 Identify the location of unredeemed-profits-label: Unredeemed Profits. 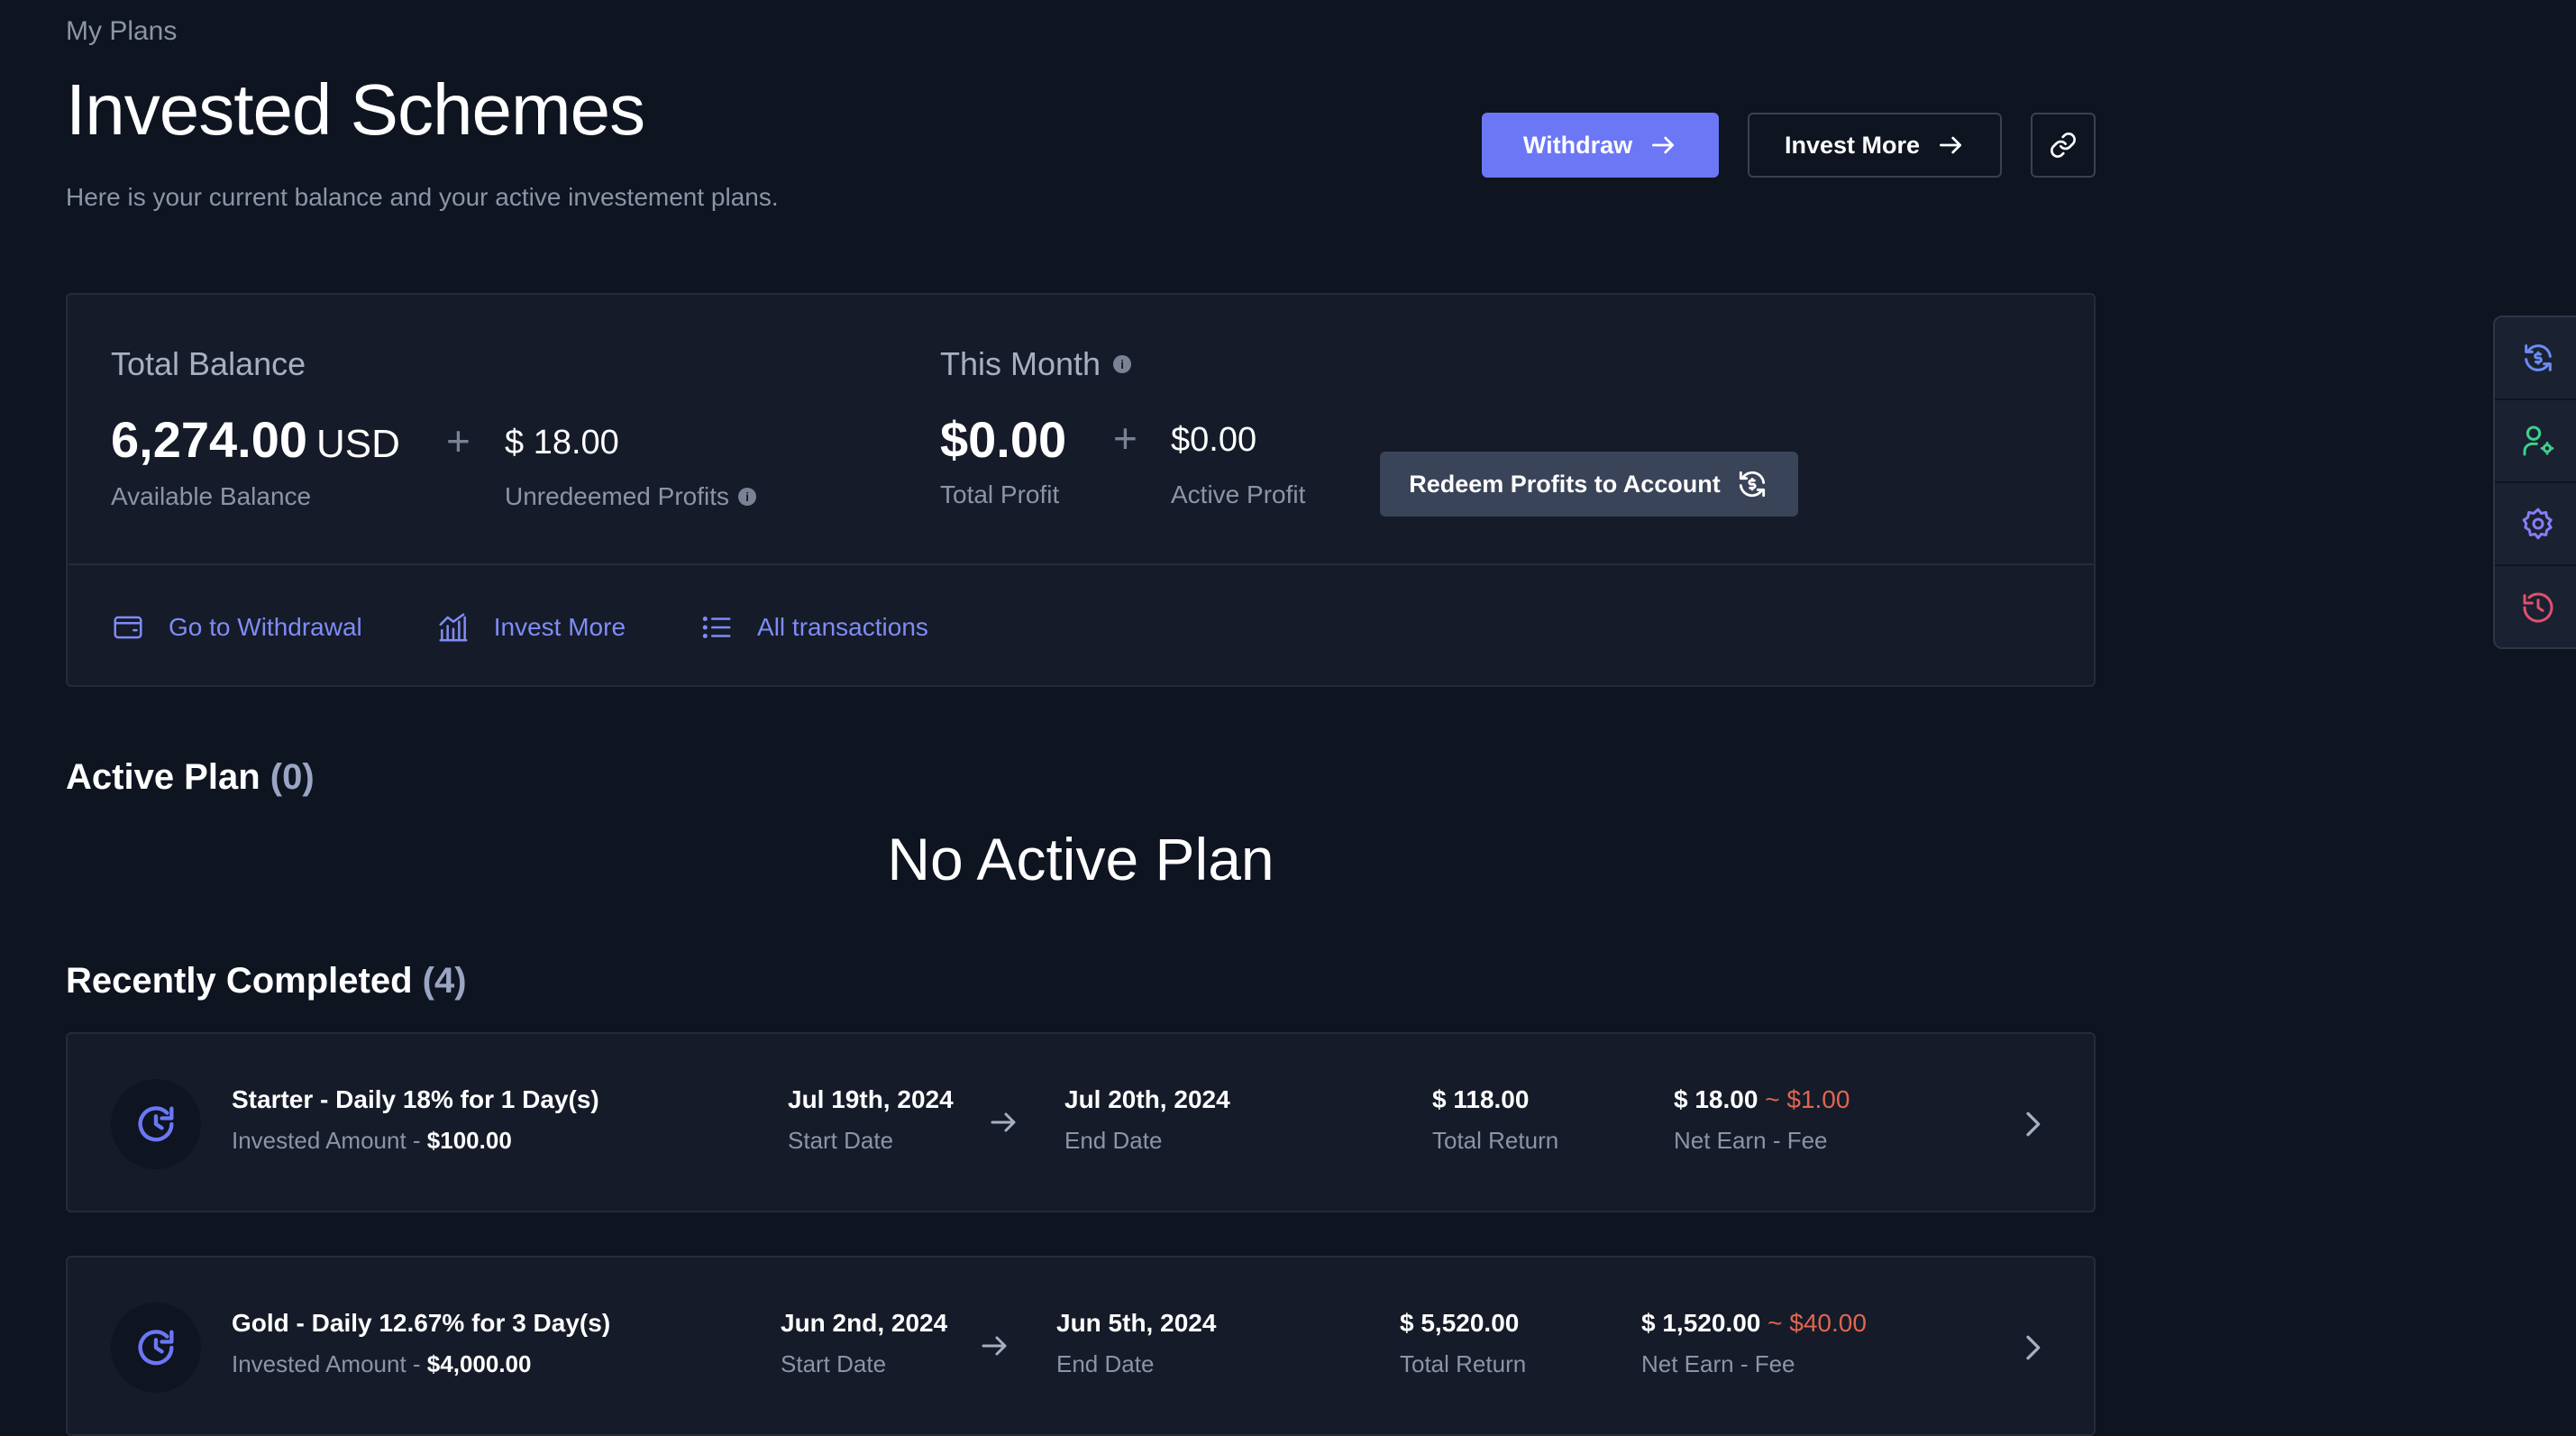
(618, 496).